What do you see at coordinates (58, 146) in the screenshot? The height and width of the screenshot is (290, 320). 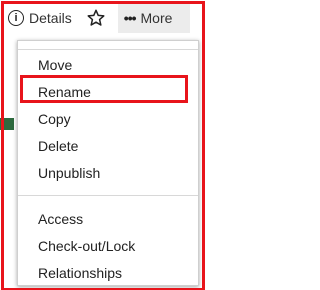 I see `menu-item-delete: Delete` at bounding box center [58, 146].